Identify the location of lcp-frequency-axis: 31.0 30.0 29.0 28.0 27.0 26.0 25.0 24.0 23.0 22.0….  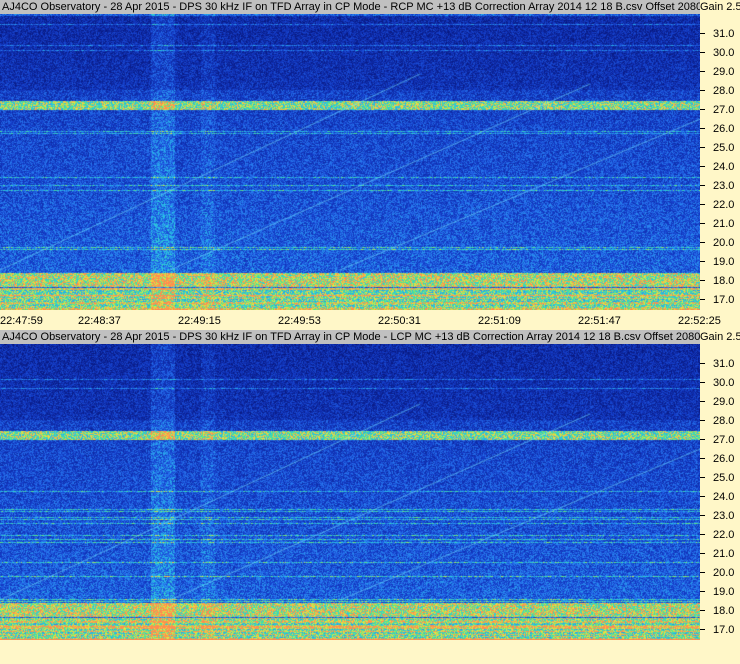
(720, 492).